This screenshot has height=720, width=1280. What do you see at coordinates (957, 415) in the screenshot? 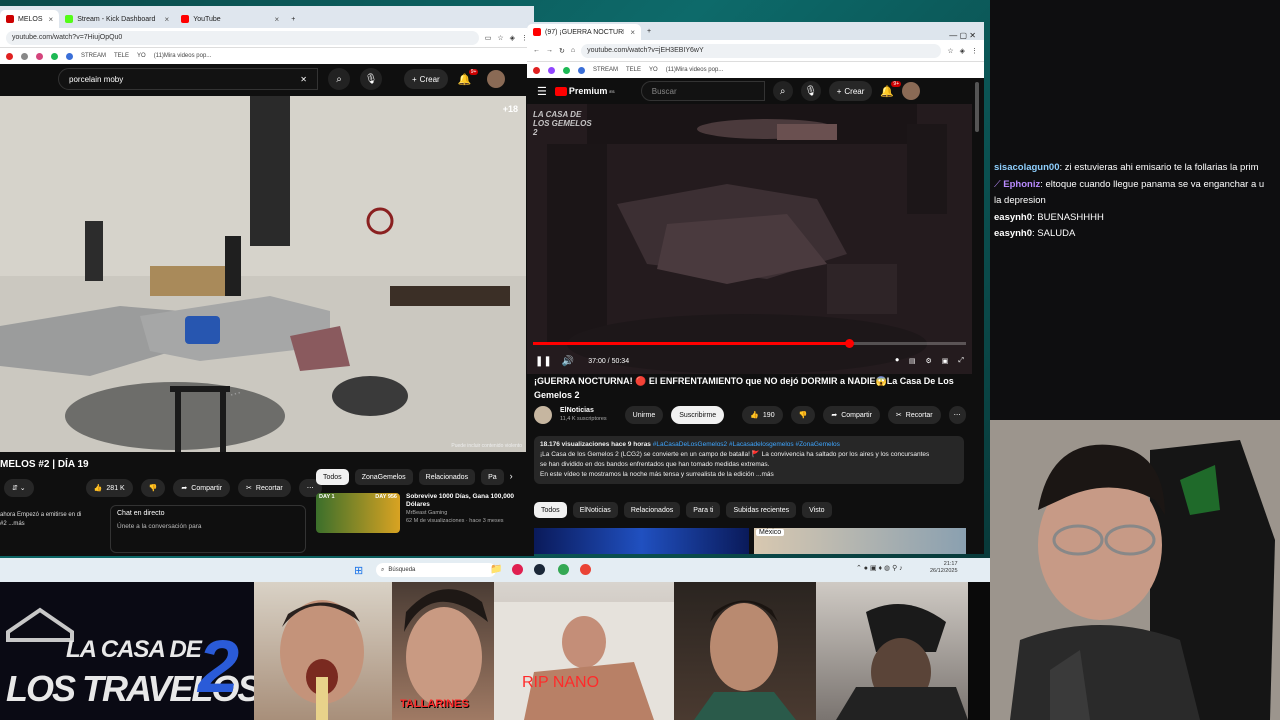
I see `more-options-button: ⋯` at bounding box center [957, 415].